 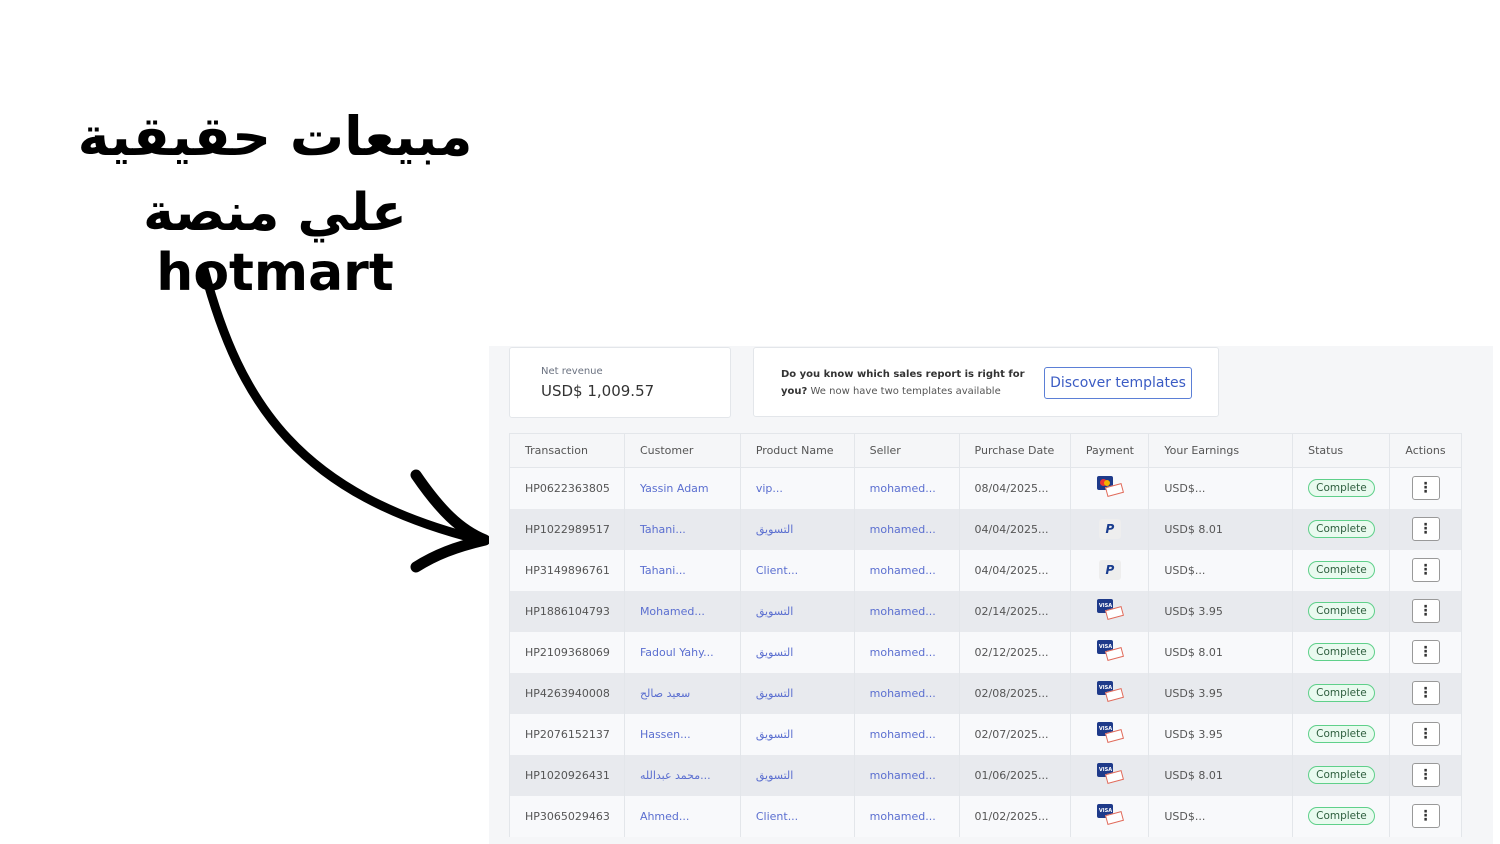 I want to click on transaction-id: HP1886104793, so click(x=567, y=611).